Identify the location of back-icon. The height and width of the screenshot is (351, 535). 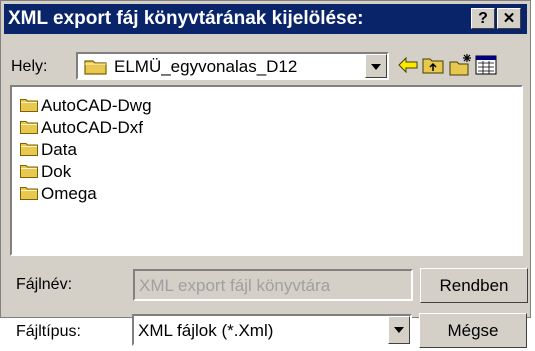
(408, 65).